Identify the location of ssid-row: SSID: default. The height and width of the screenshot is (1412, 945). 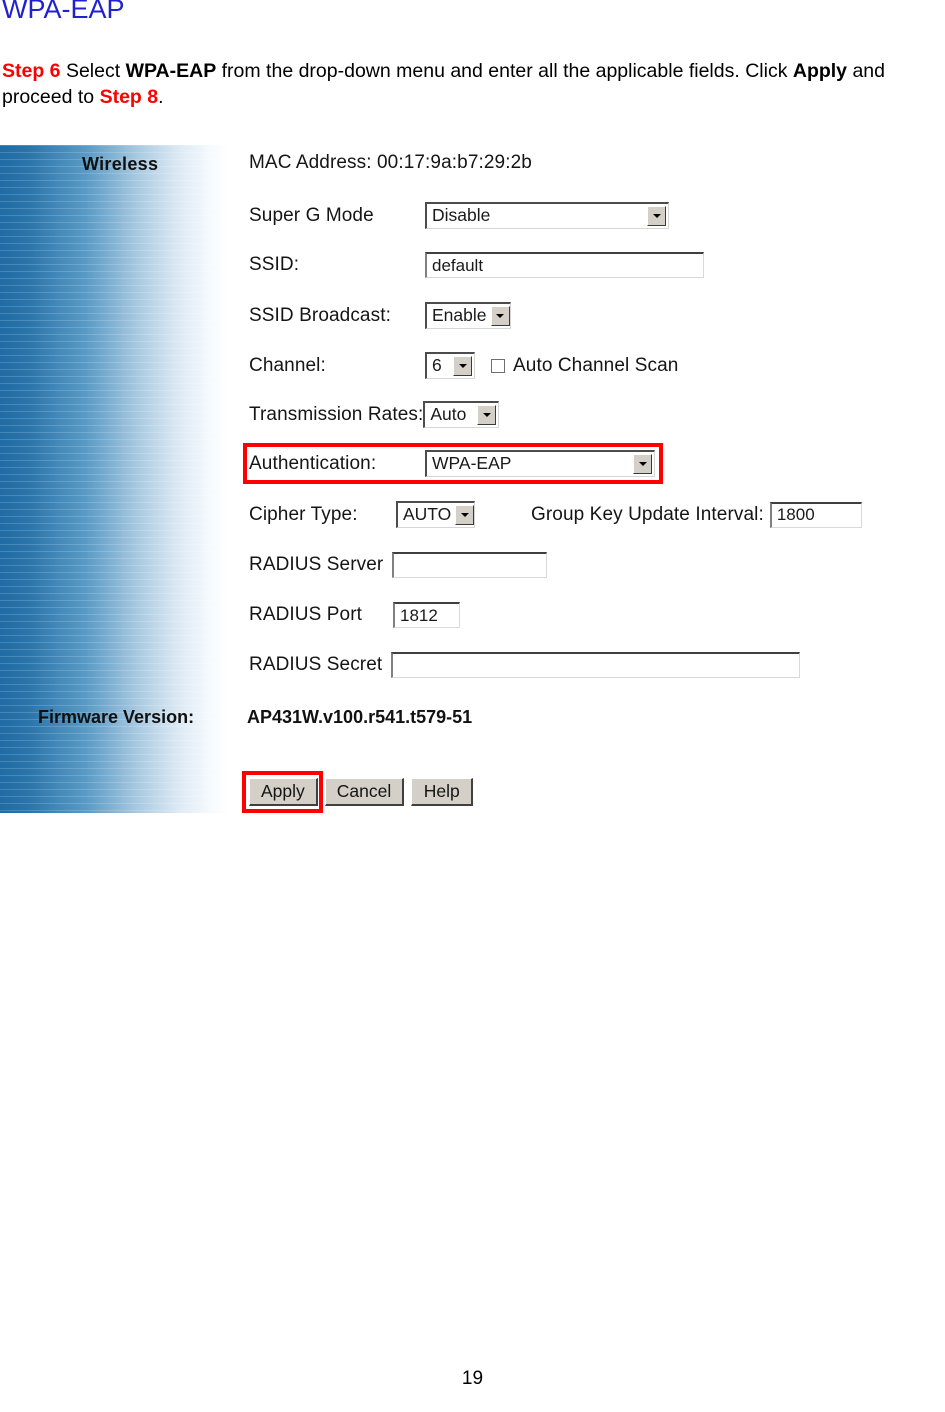
(476, 265).